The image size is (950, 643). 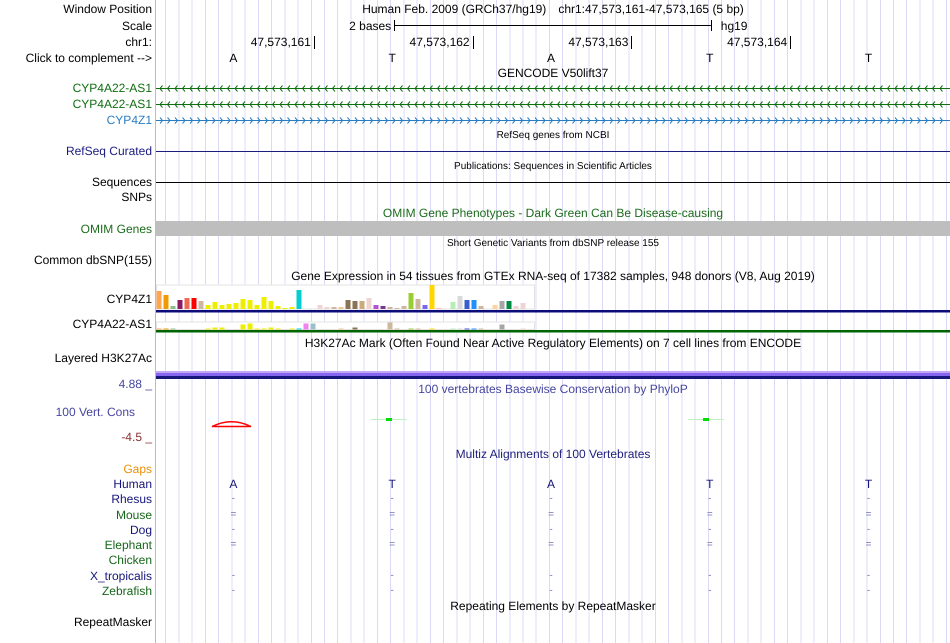 I want to click on coordinate-label: 47,573,164, so click(x=759, y=42).